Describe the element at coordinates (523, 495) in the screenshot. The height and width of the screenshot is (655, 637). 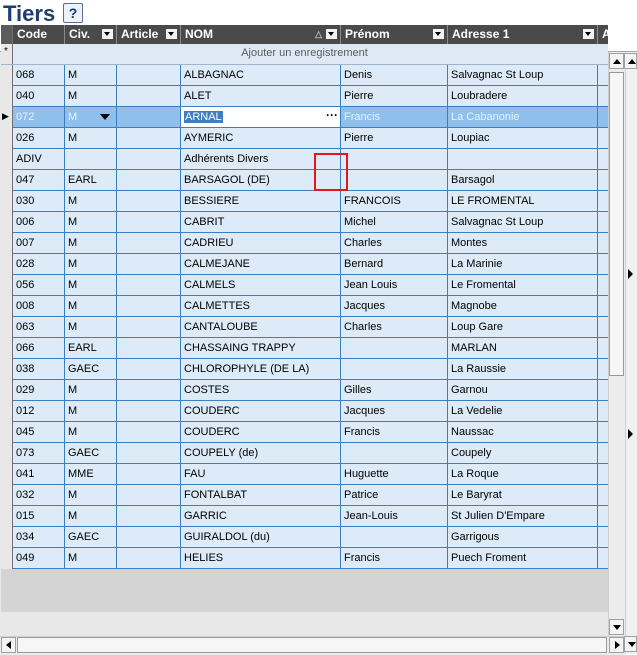
I see `cell-adresse1: Le Baryrat` at that location.